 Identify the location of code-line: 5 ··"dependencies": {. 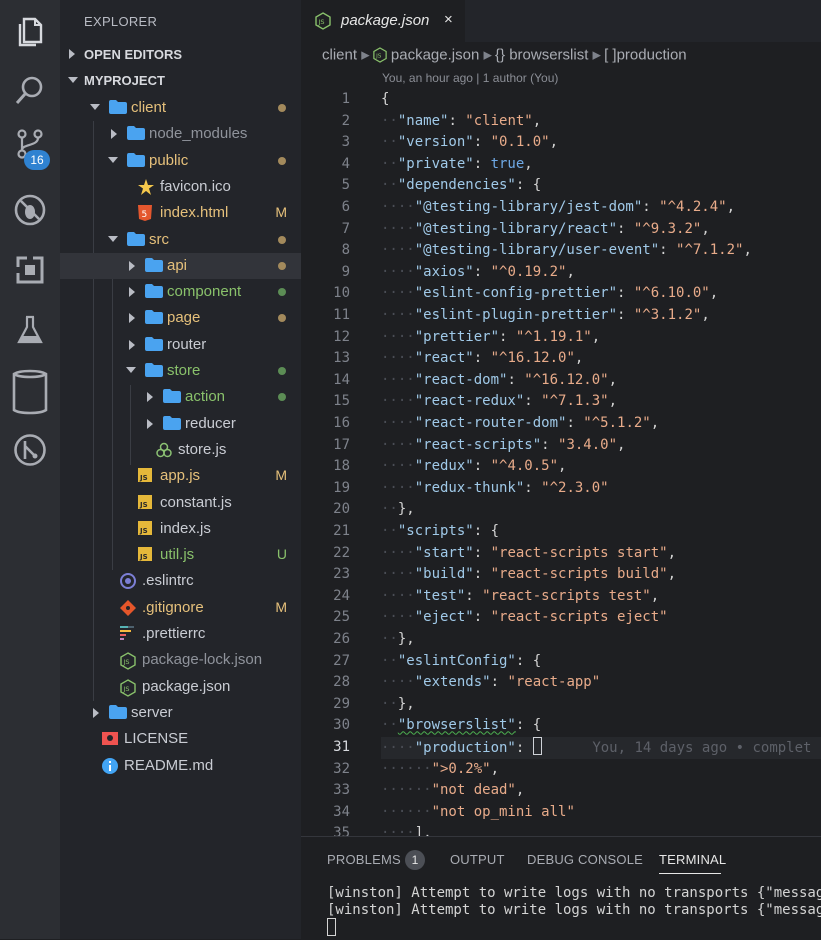
(561, 186).